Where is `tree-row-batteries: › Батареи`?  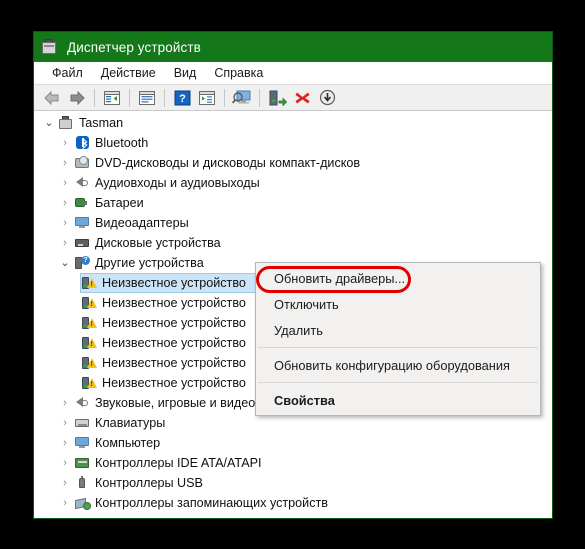 tree-row-batteries: › Батареи is located at coordinates (293, 203).